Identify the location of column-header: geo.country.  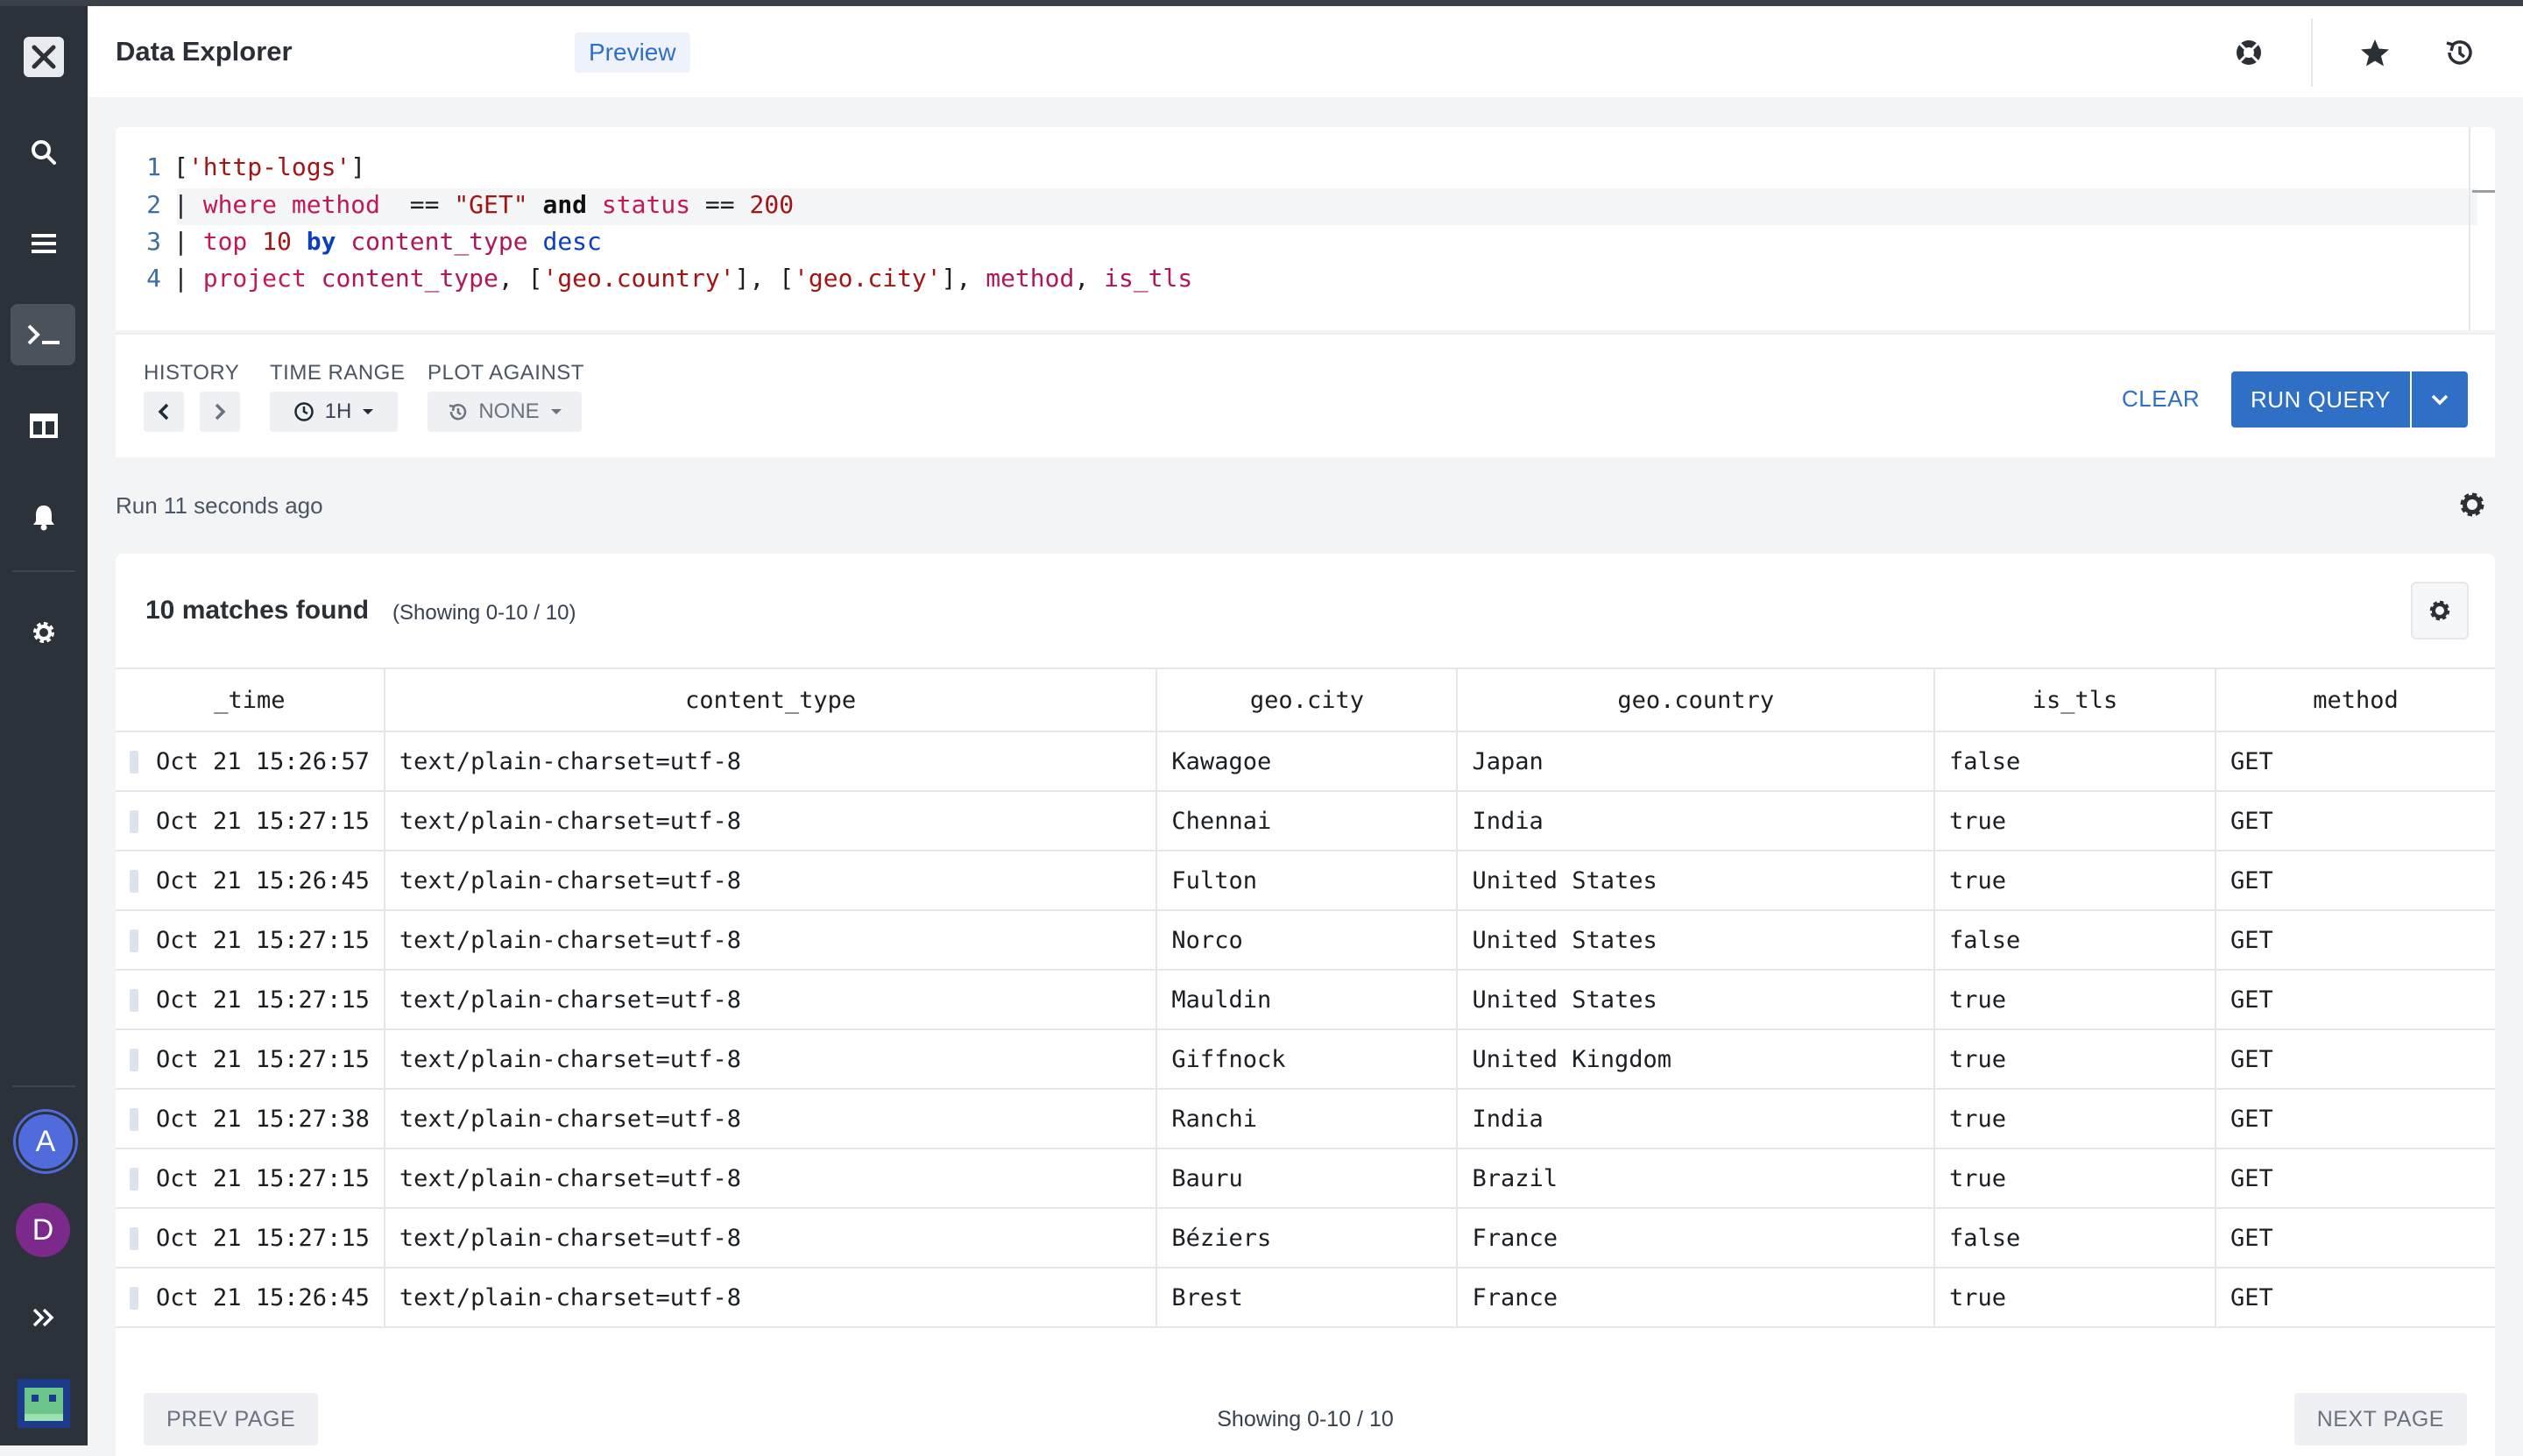
(1695, 700).